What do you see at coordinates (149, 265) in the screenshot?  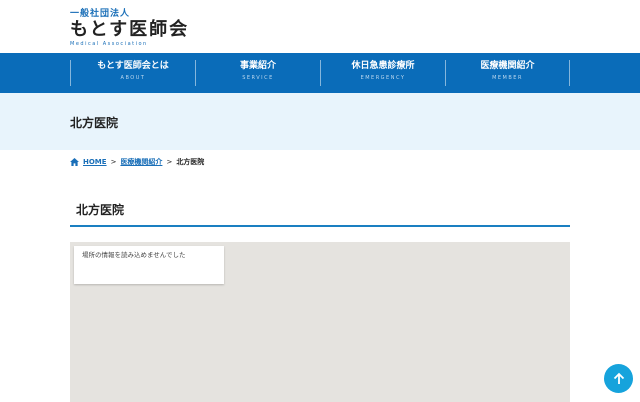 I see `map-error-message: 場所の情報を読み込めませんでした` at bounding box center [149, 265].